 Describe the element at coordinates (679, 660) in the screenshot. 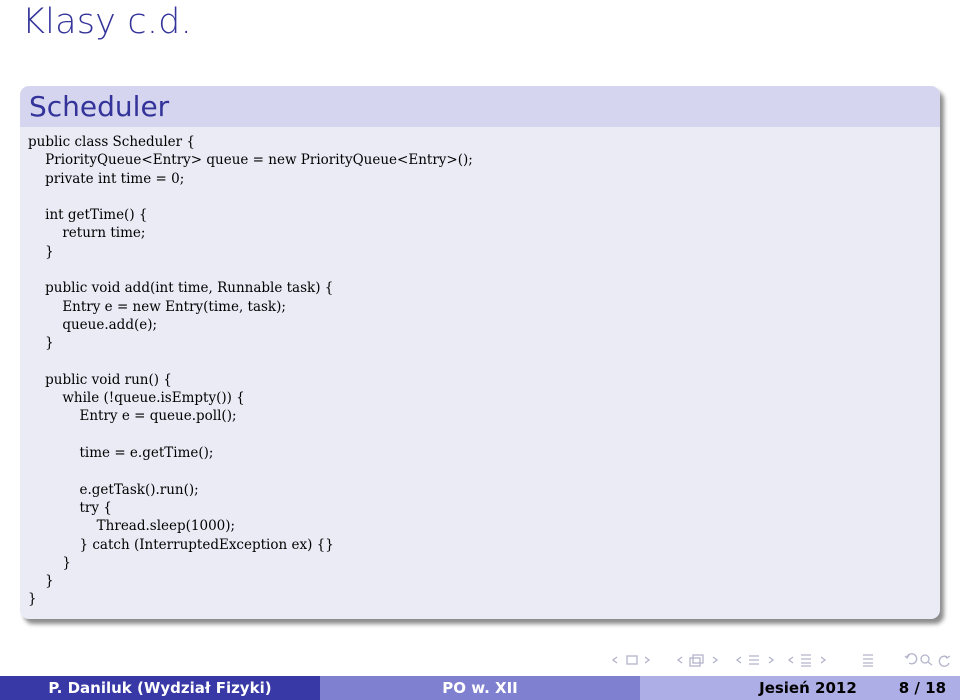

I see `nav-prev-frame` at that location.